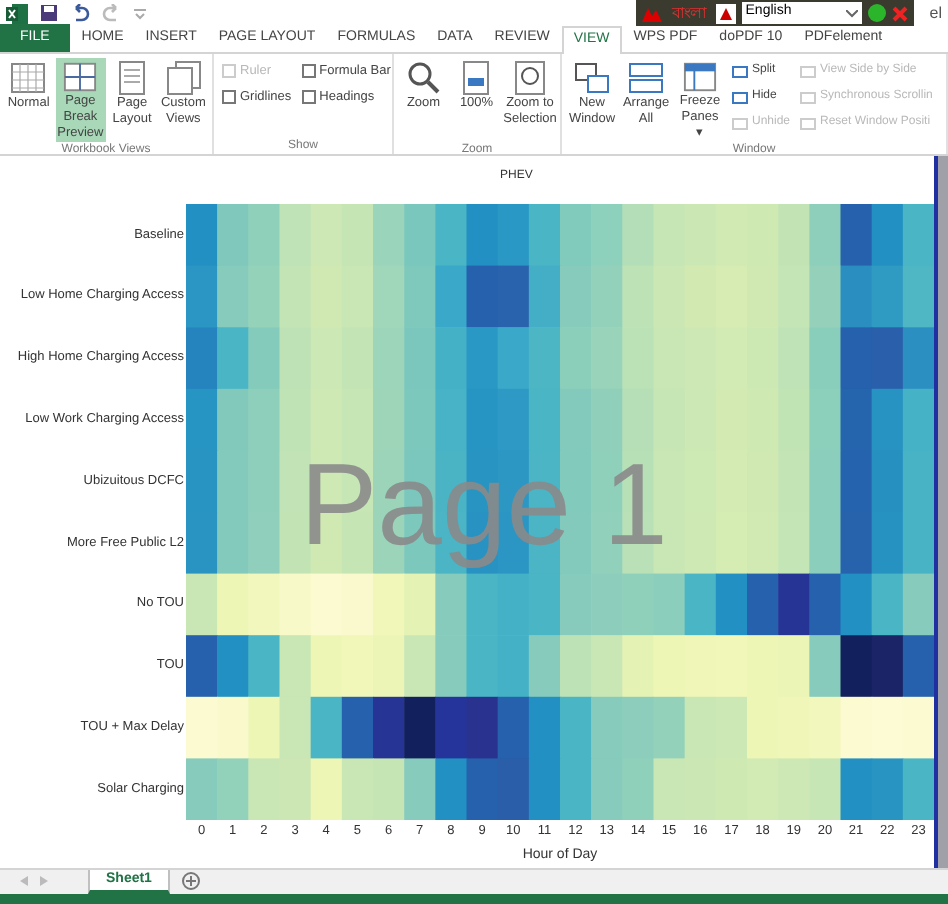 The image size is (948, 904). Describe the element at coordinates (530, 78) in the screenshot. I see `zoom-page-icon` at that location.